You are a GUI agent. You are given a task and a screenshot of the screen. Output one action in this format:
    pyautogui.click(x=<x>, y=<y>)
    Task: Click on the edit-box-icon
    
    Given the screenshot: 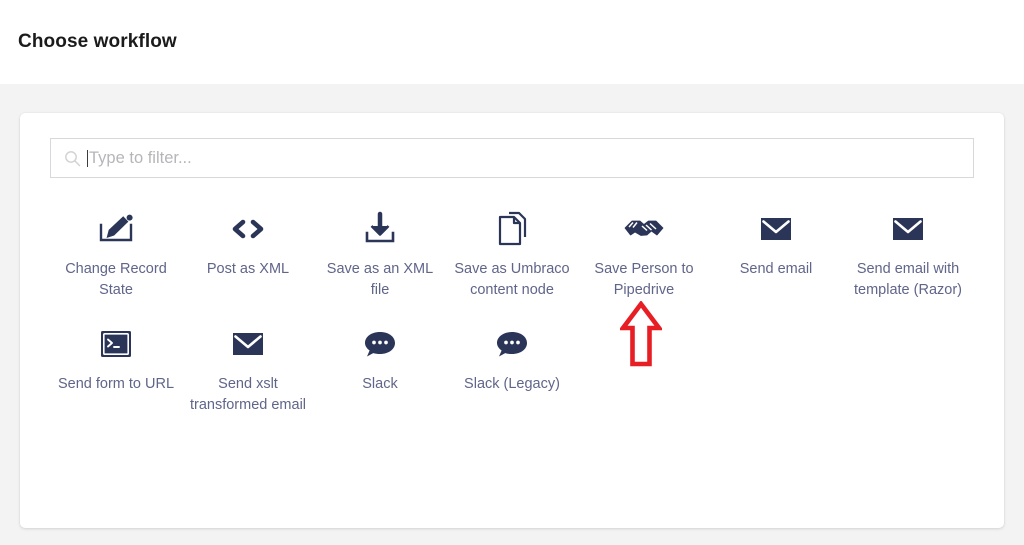 What is the action you would take?
    pyautogui.click(x=116, y=229)
    